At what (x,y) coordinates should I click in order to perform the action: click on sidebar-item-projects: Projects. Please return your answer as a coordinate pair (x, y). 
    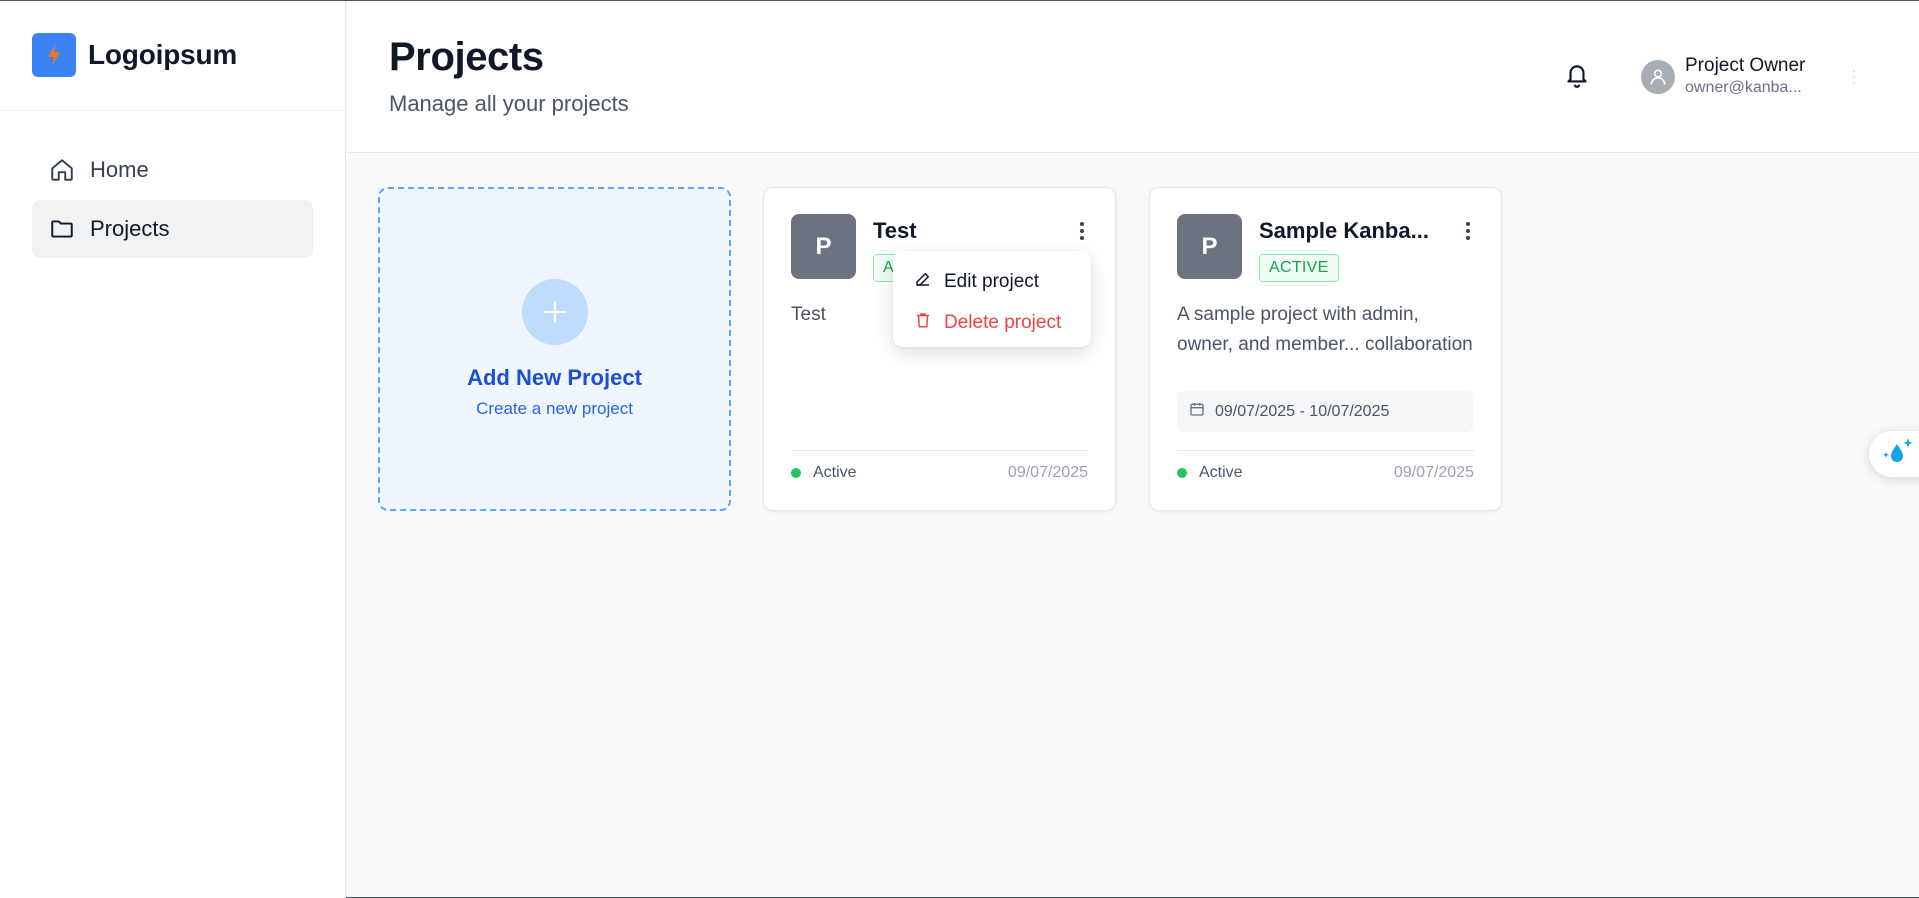
    Looking at the image, I should click on (172, 229).